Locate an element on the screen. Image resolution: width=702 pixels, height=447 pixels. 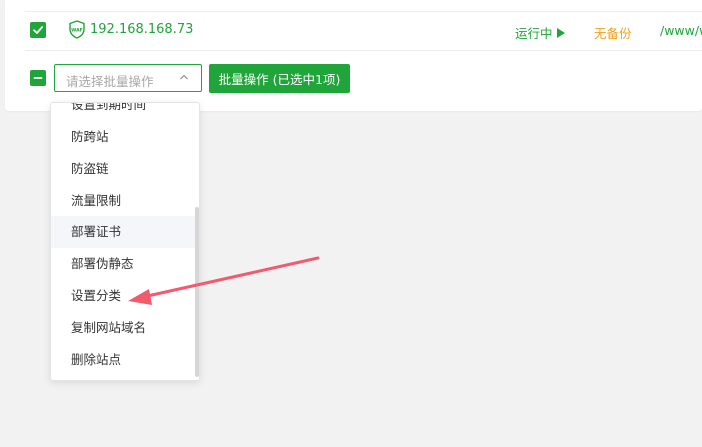
check-icon is located at coordinates (38, 30).